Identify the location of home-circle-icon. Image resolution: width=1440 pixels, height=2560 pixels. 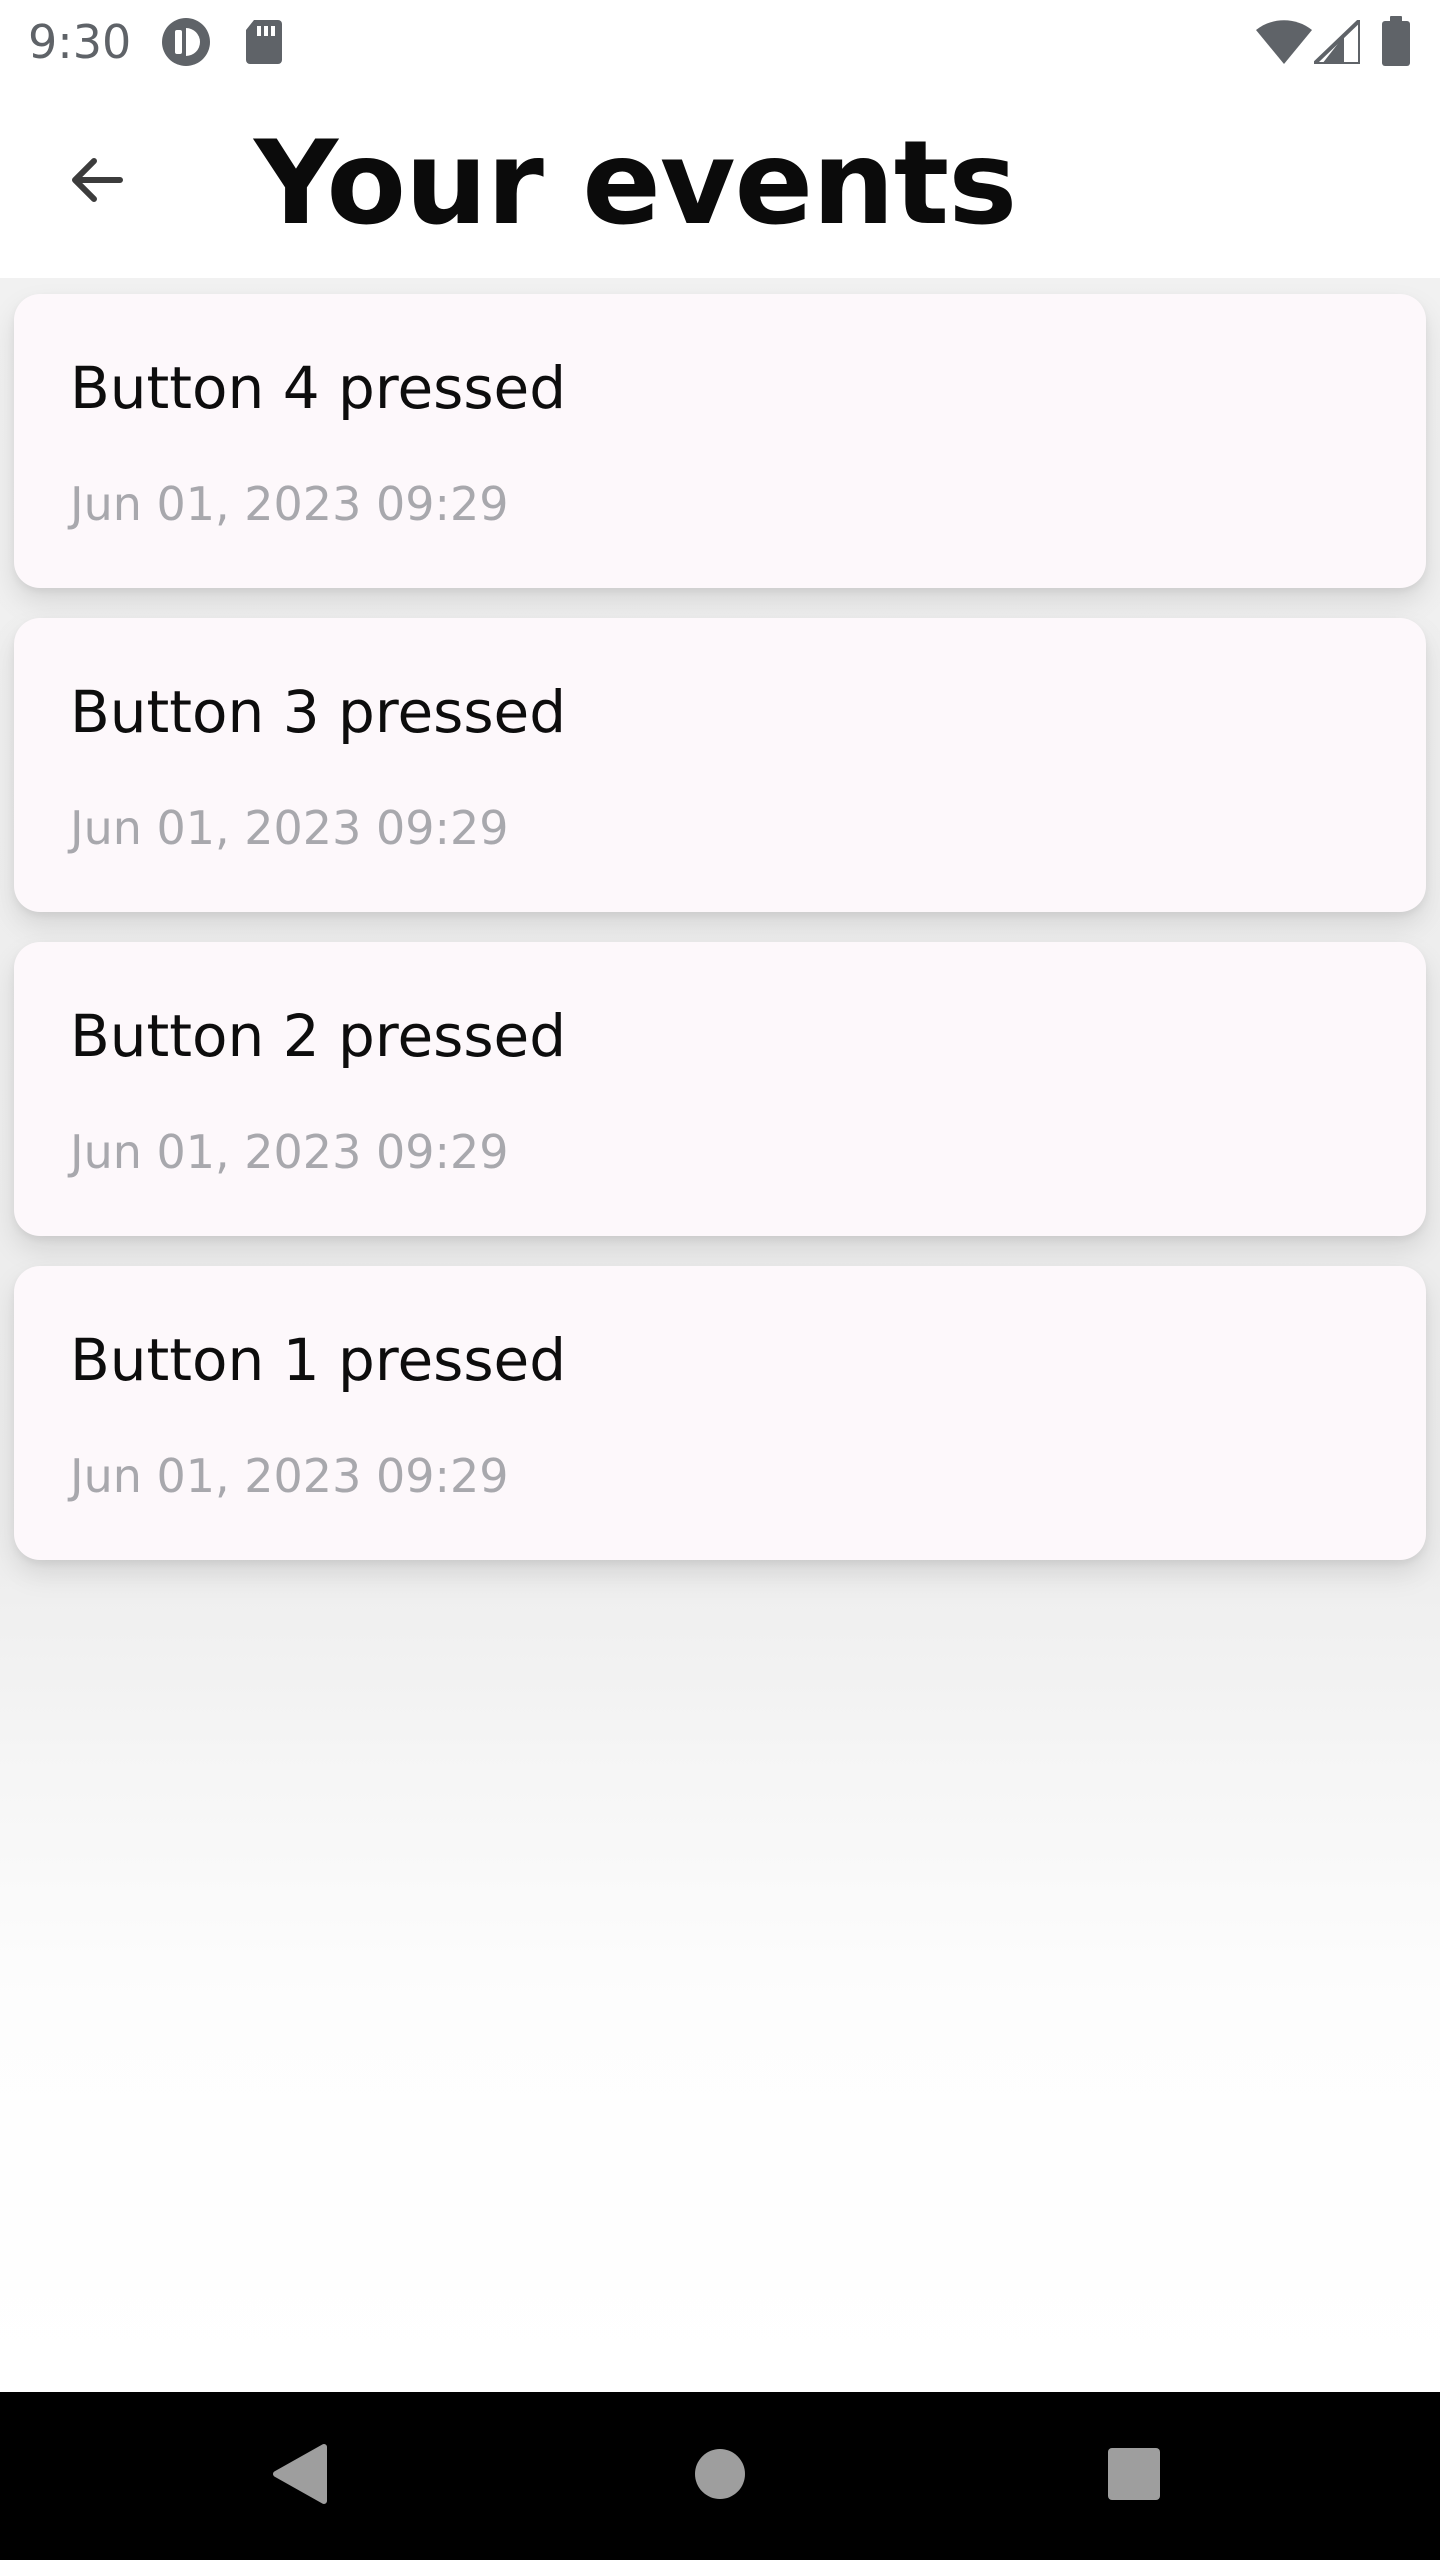
(720, 2476).